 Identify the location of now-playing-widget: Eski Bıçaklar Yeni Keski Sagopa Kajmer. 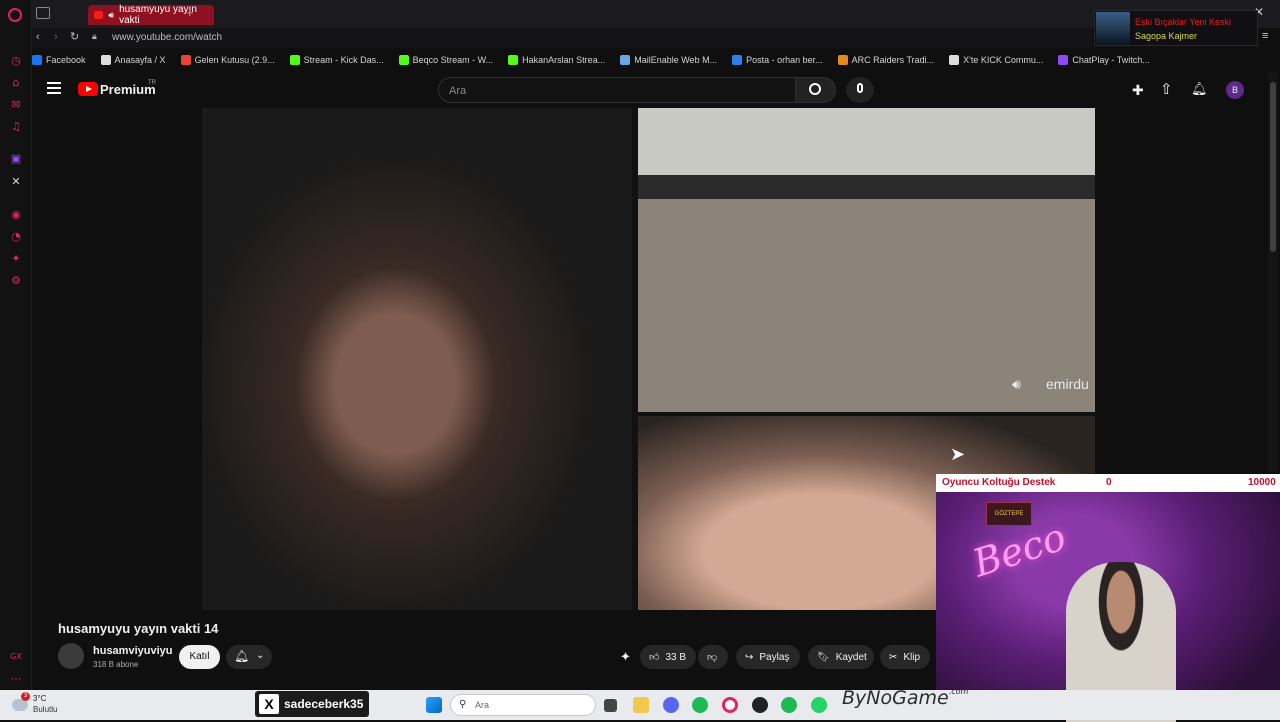
(1176, 28).